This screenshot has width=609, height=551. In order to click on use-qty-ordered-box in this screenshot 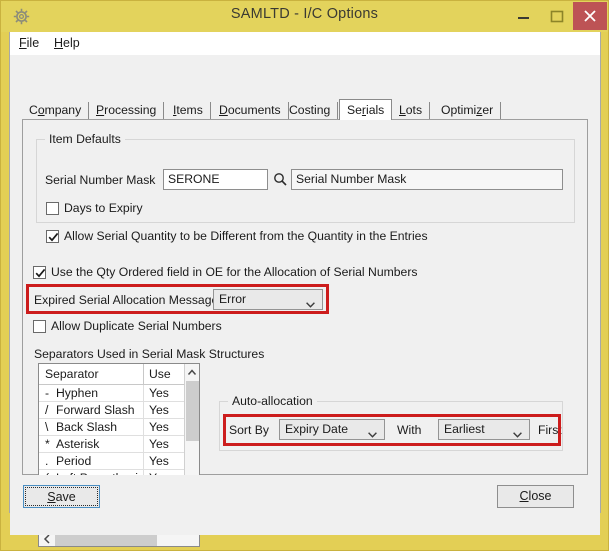, I will do `click(39, 272)`.